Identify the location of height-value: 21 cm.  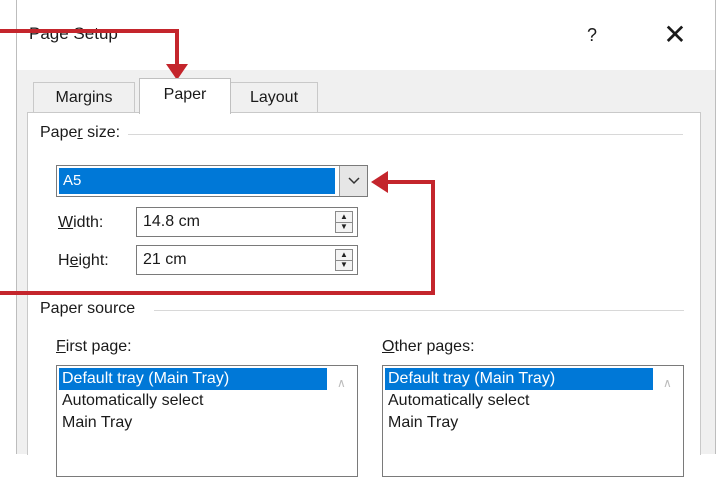
(165, 260).